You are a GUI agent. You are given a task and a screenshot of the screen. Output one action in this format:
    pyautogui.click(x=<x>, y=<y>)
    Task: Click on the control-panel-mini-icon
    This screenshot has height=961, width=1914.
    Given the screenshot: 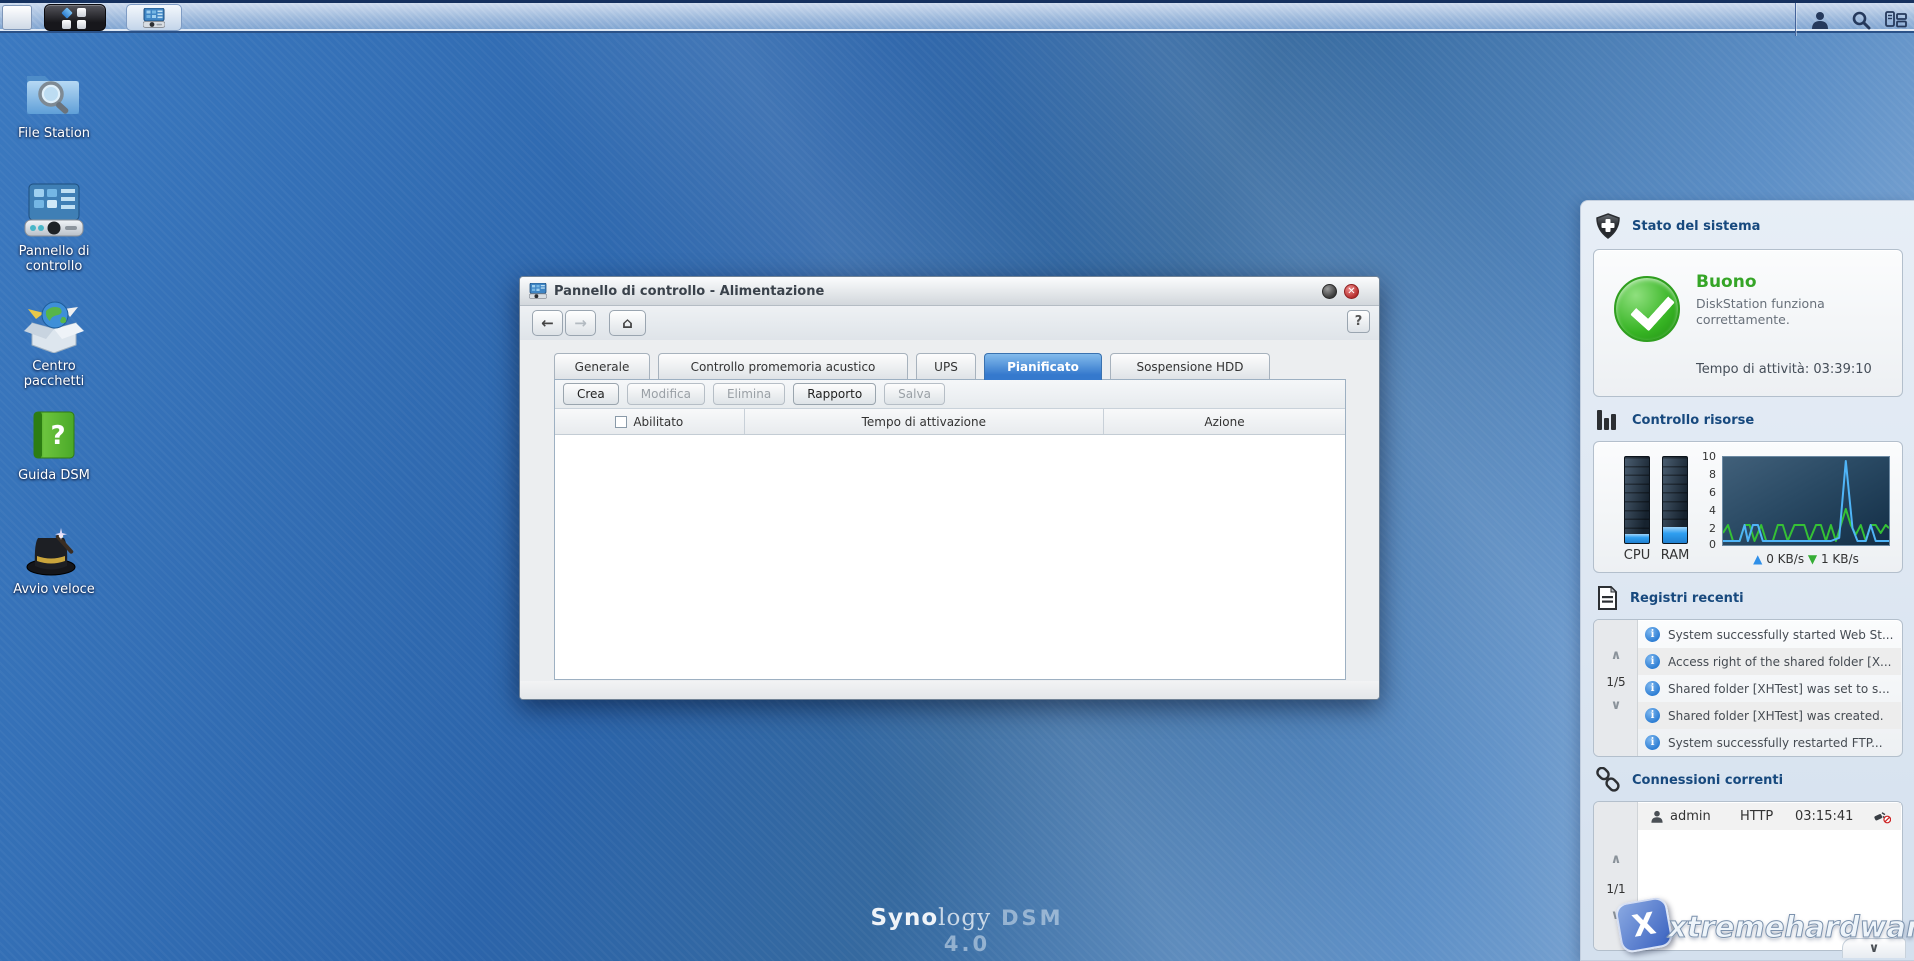 What is the action you would take?
    pyautogui.click(x=154, y=17)
    